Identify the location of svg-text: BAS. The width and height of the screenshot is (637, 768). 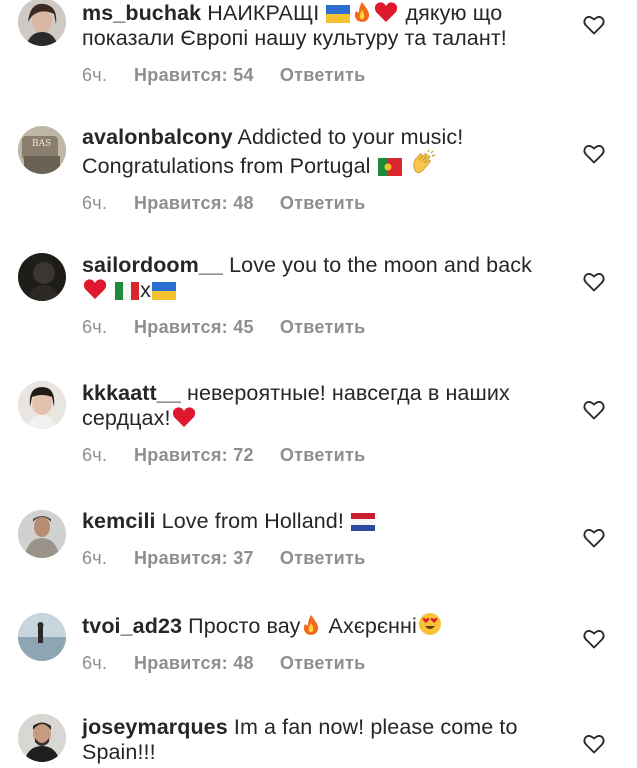
(41, 144).